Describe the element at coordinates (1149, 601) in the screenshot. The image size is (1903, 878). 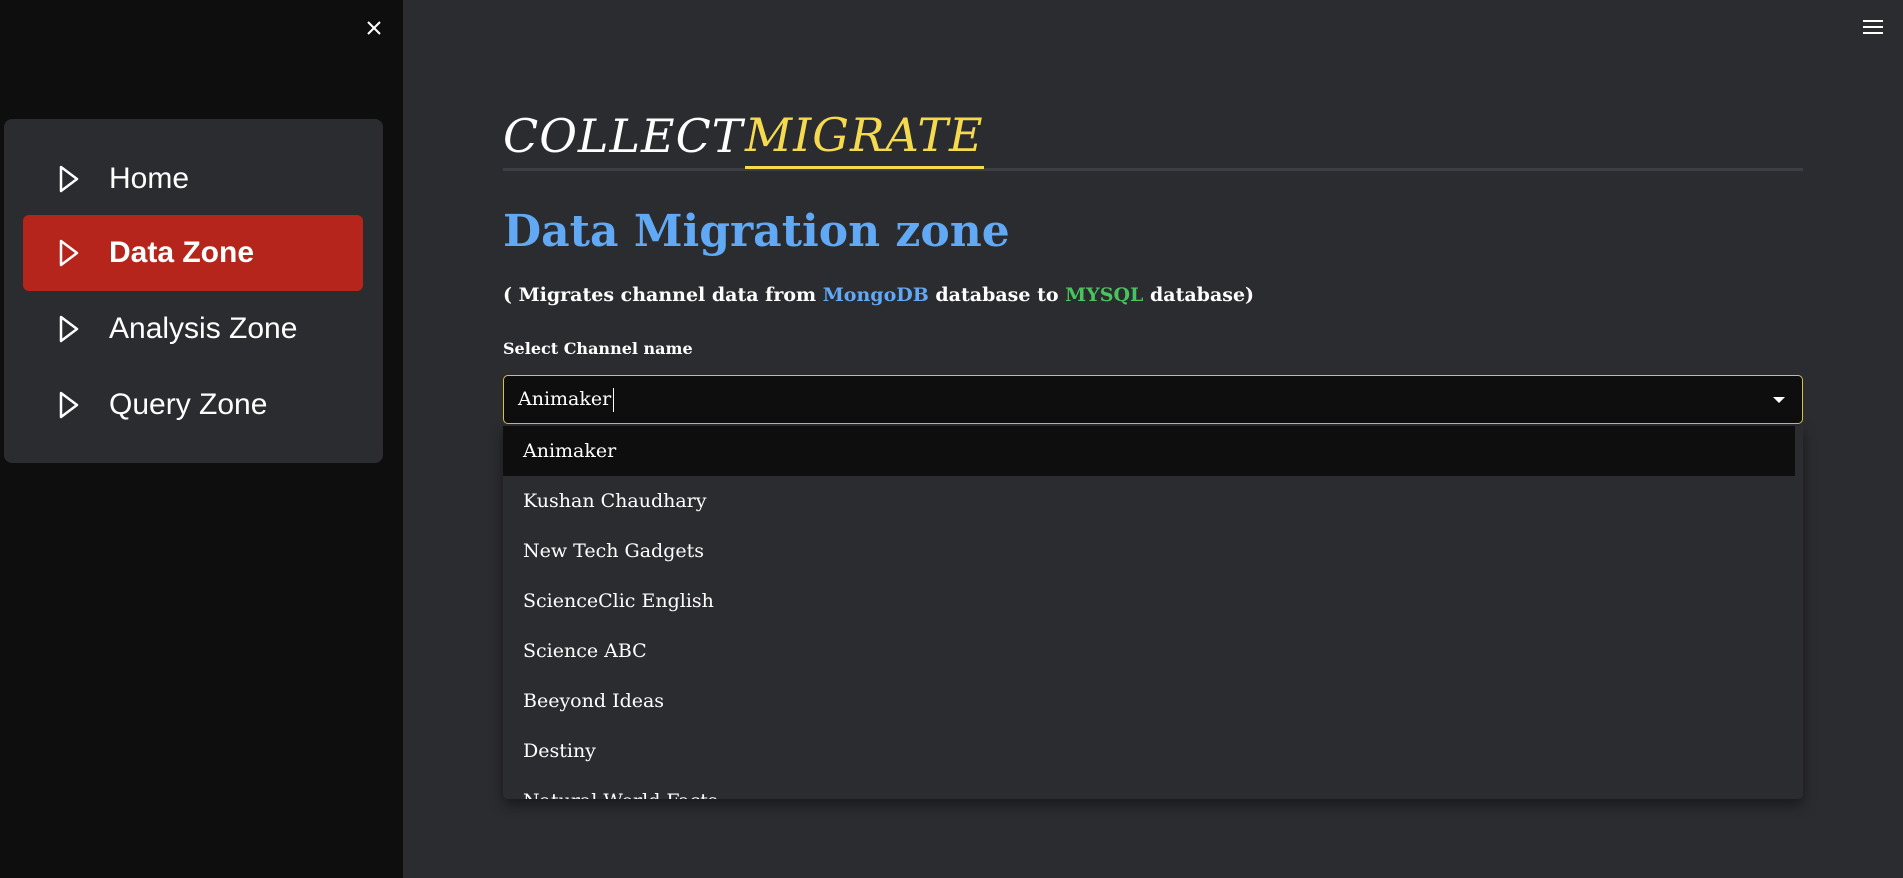
I see `option-scienceclic-english: ScienceClic English` at that location.